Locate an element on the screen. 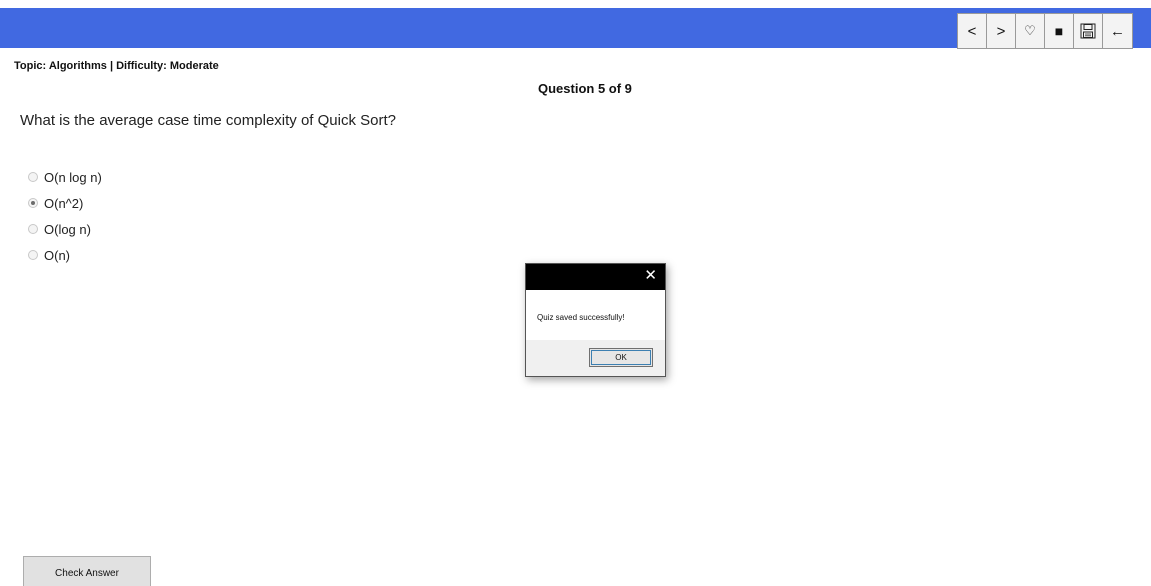 This screenshot has height=586, width=1151. chevron-left-icon: < is located at coordinates (972, 31).